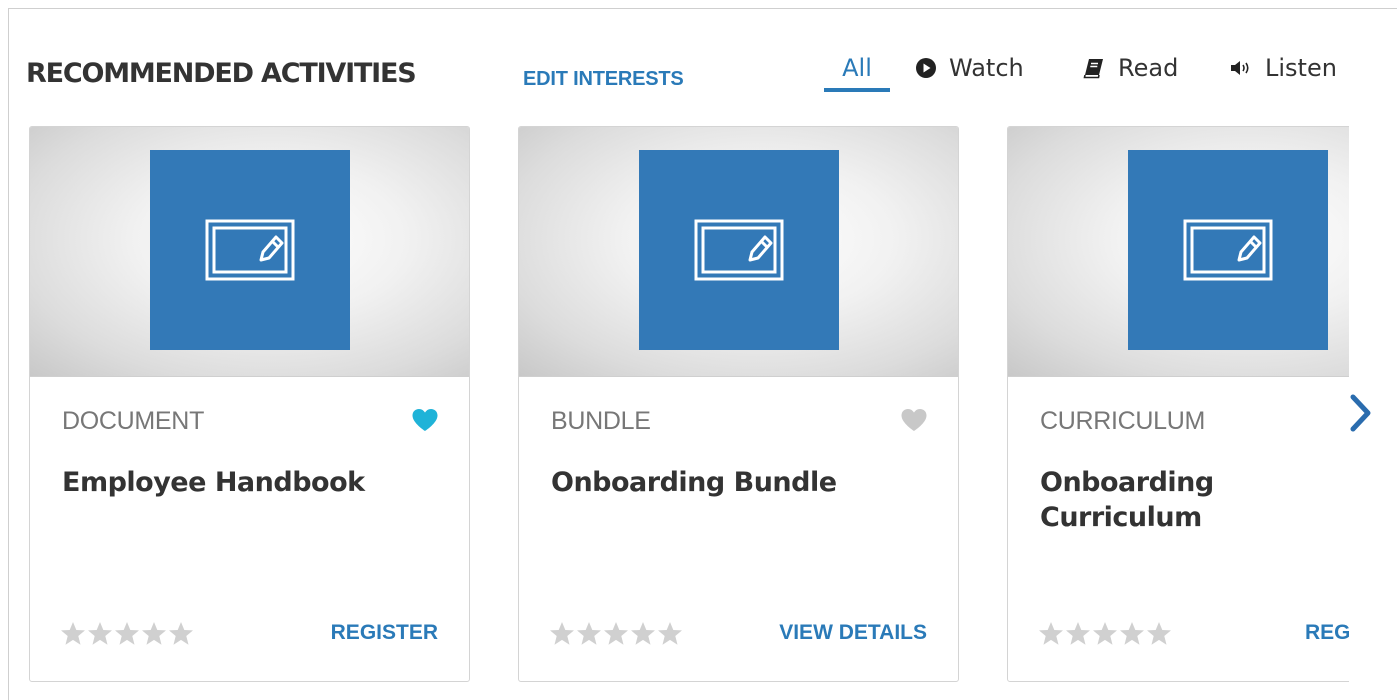 The image size is (1397, 700). I want to click on filter-tab-label: All, so click(857, 68).